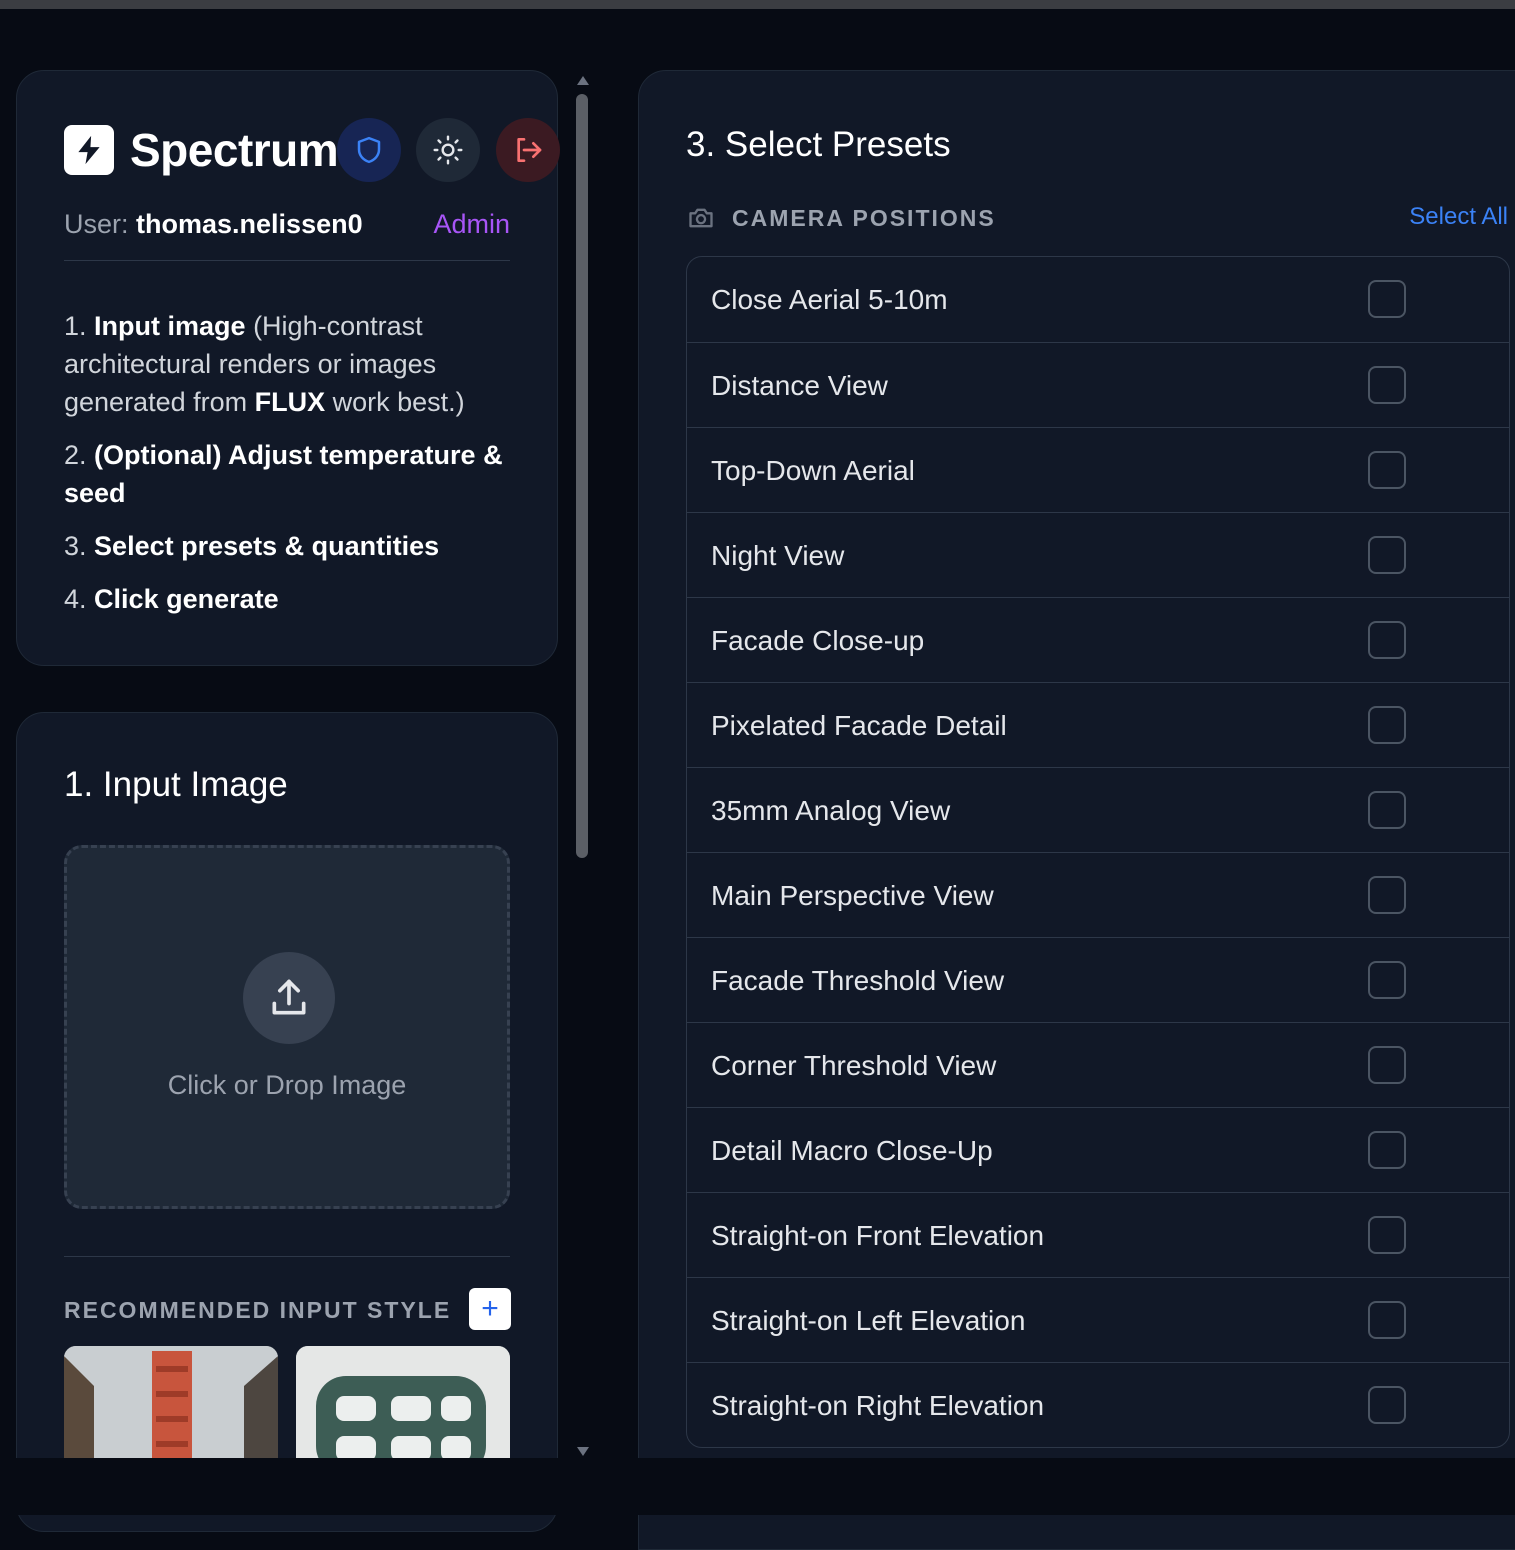 This screenshot has width=1515, height=1550. I want to click on camera-icon, so click(701, 218).